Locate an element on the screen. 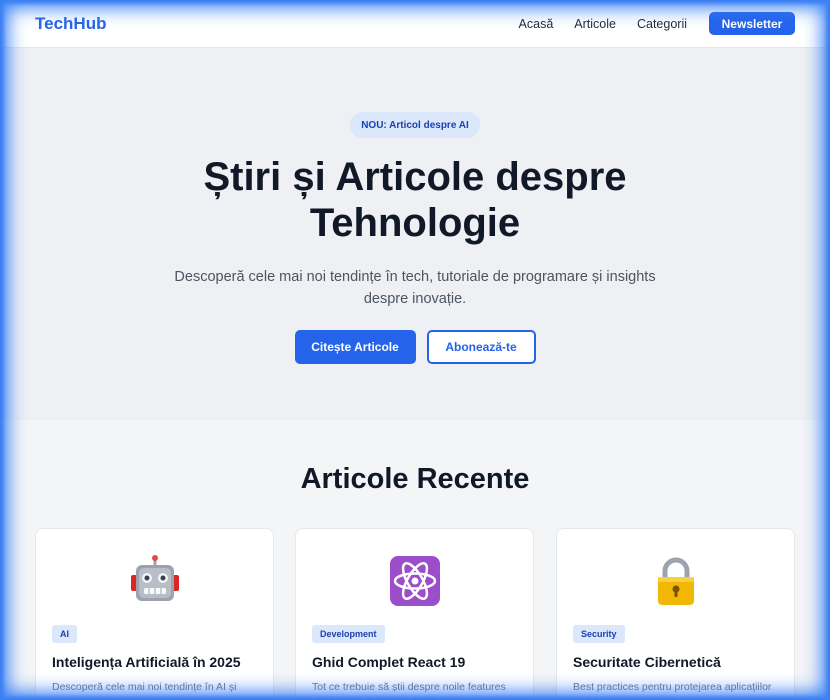 This screenshot has width=830, height=700. article-title: Ghid Complet React 19 is located at coordinates (416, 662).